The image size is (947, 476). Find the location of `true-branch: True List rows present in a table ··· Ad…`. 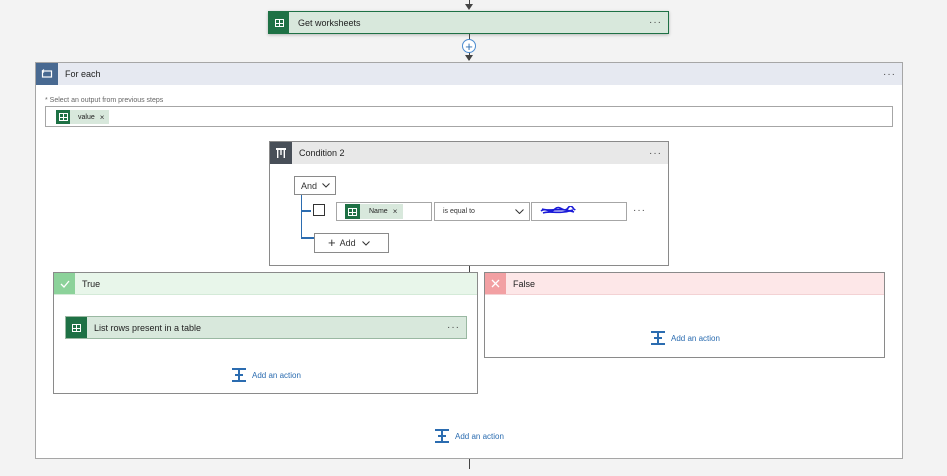

true-branch: True List rows present in a table ··· Ad… is located at coordinates (265, 333).